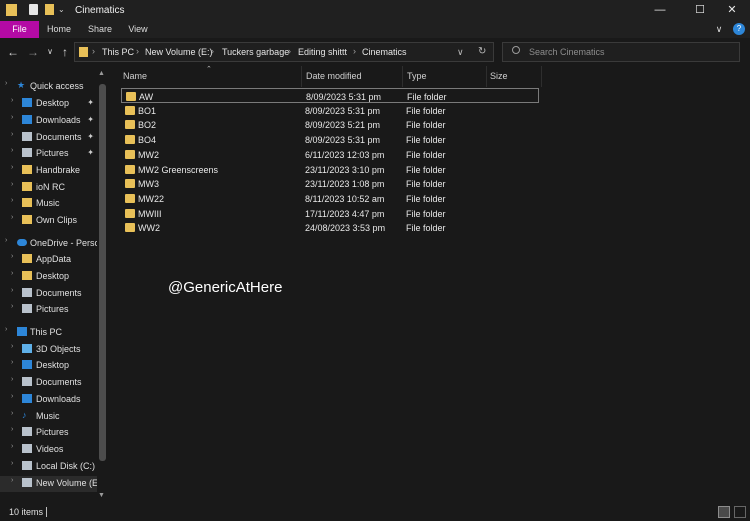  Describe the element at coordinates (48, 467) in the screenshot. I see `sidebar-item-local-disk-c: › Local Disk (C:)` at that location.